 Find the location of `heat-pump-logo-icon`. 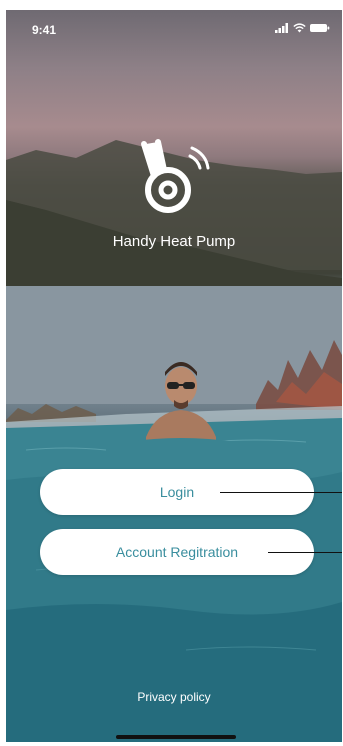

heat-pump-logo-icon is located at coordinates (174, 176).